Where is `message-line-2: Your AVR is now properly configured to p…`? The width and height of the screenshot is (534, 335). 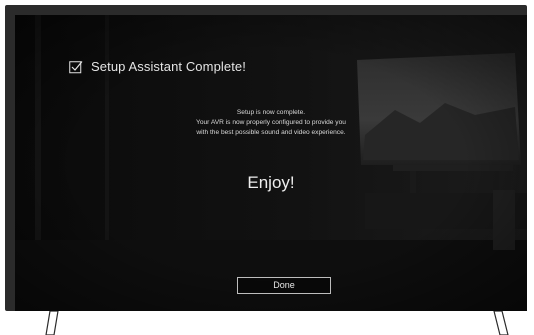 message-line-2: Your AVR is now properly configured to p… is located at coordinates (271, 122).